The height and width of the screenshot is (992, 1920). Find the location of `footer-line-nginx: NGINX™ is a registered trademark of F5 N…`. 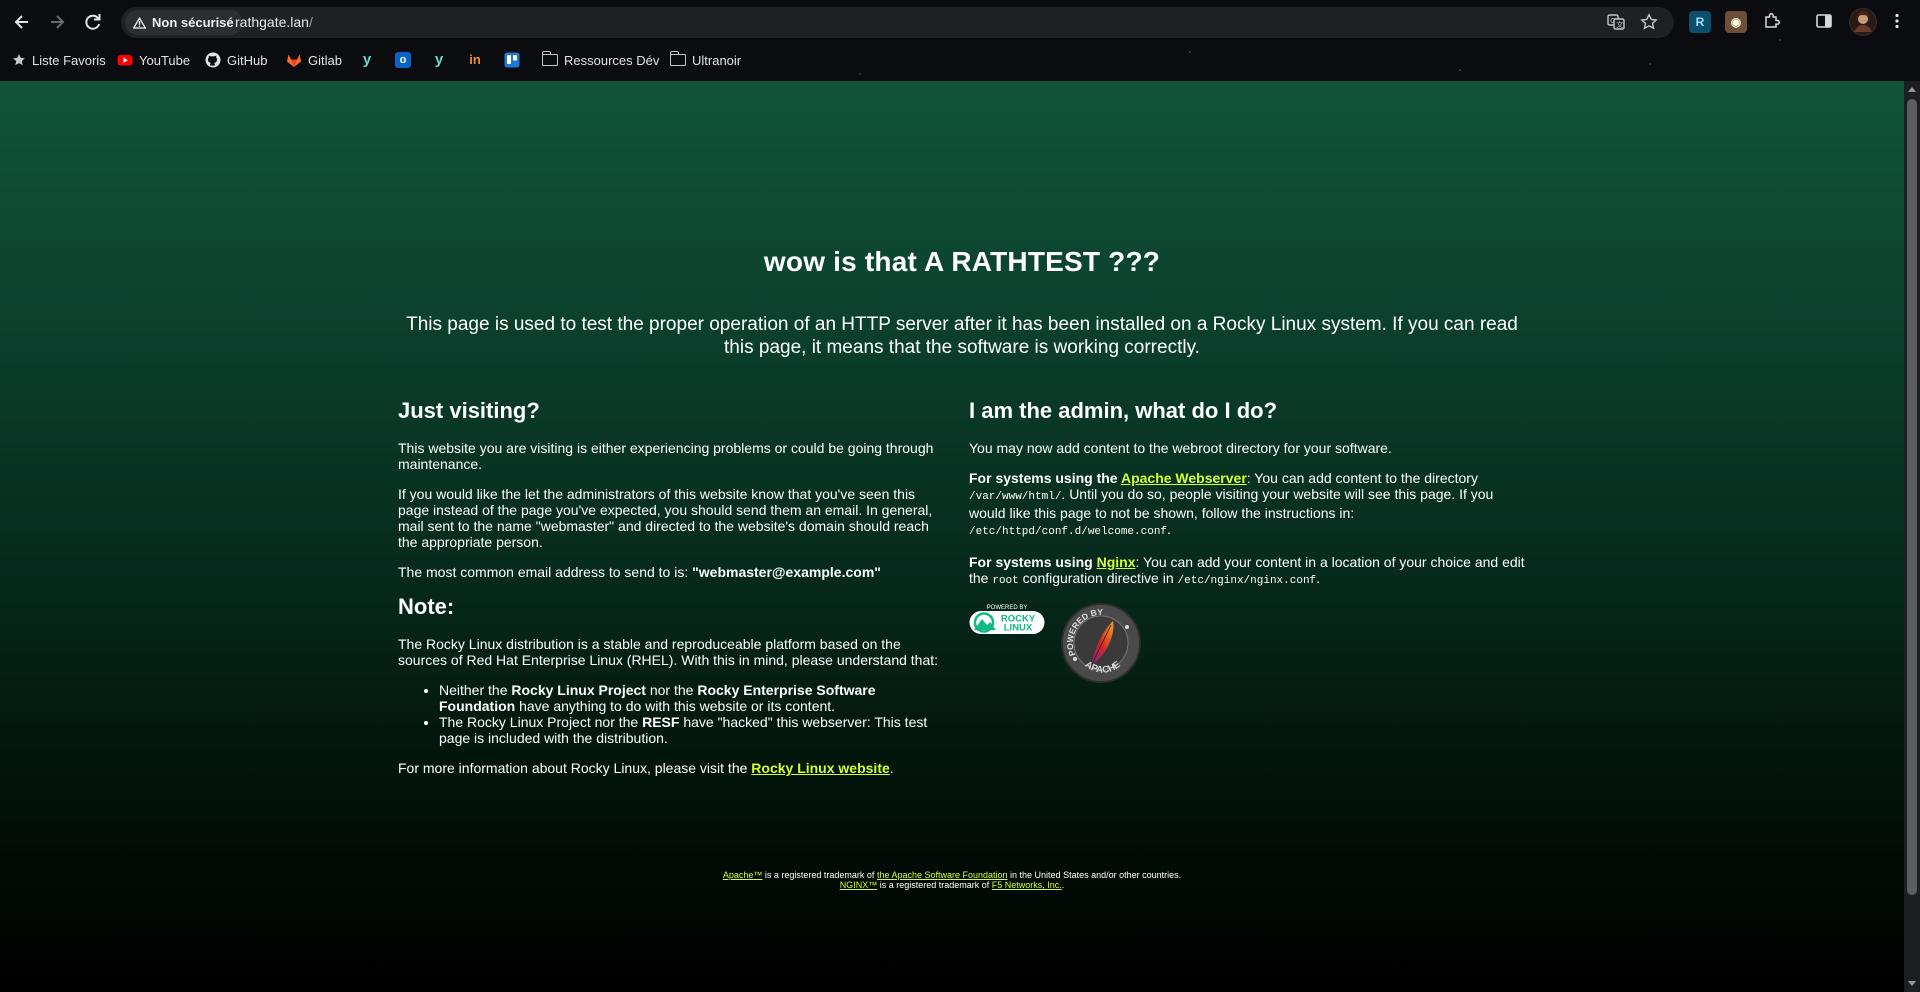

footer-line-nginx: NGINX™ is a registered trademark of F5 N… is located at coordinates (952, 885).